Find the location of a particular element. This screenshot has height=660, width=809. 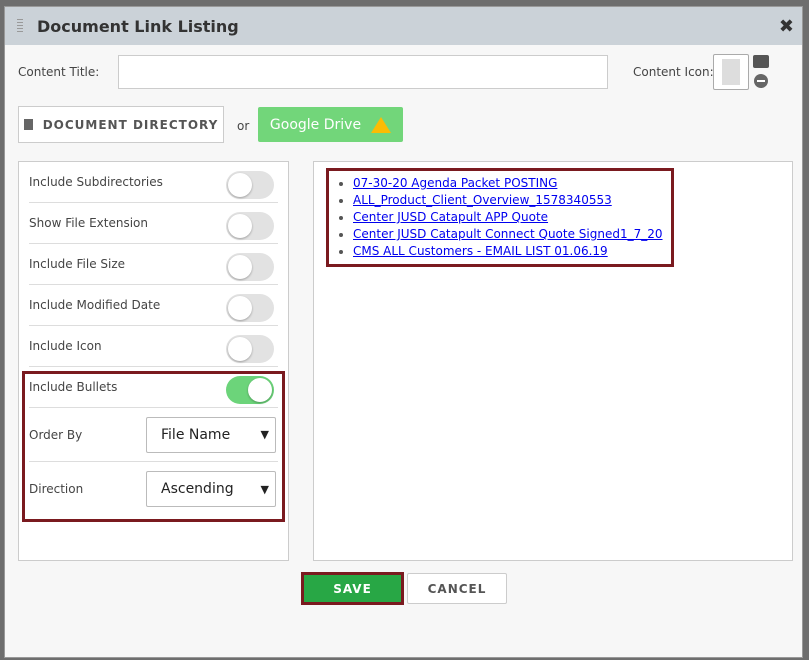

direction-select: Ascending ▼ is located at coordinates (211, 489).